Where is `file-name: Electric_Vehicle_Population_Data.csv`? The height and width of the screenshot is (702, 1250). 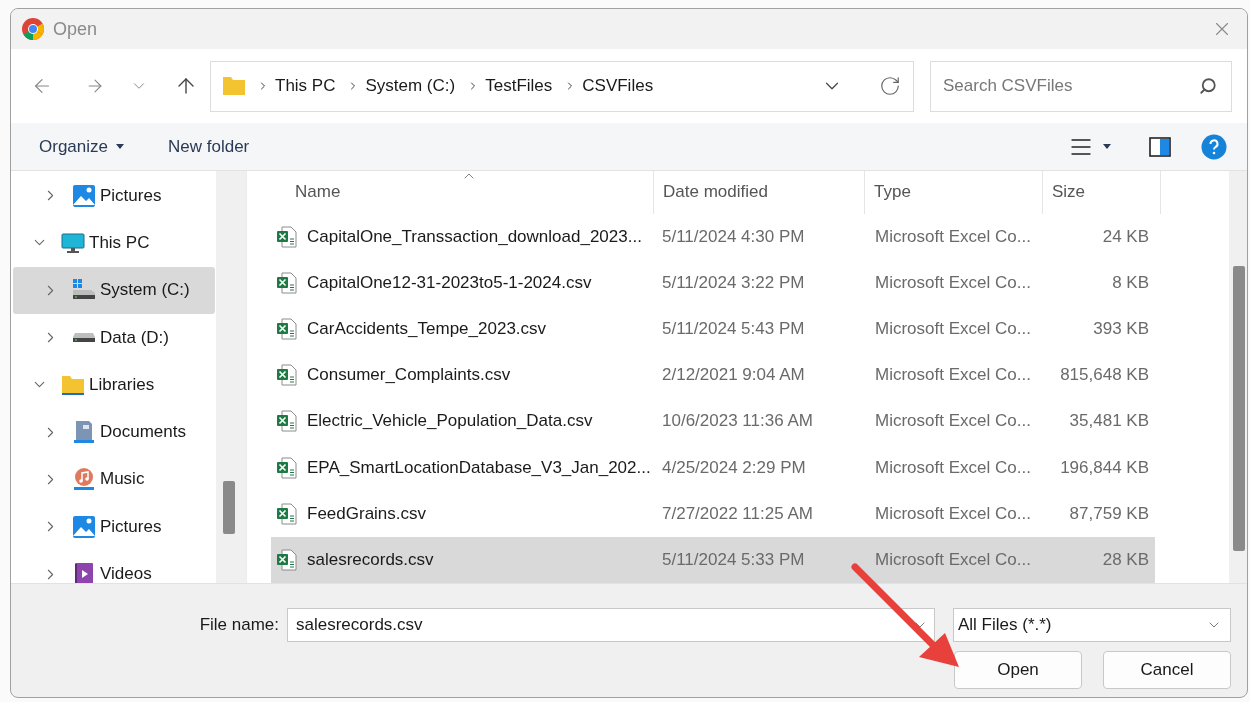
file-name: Electric_Vehicle_Population_Data.csv is located at coordinates (450, 421).